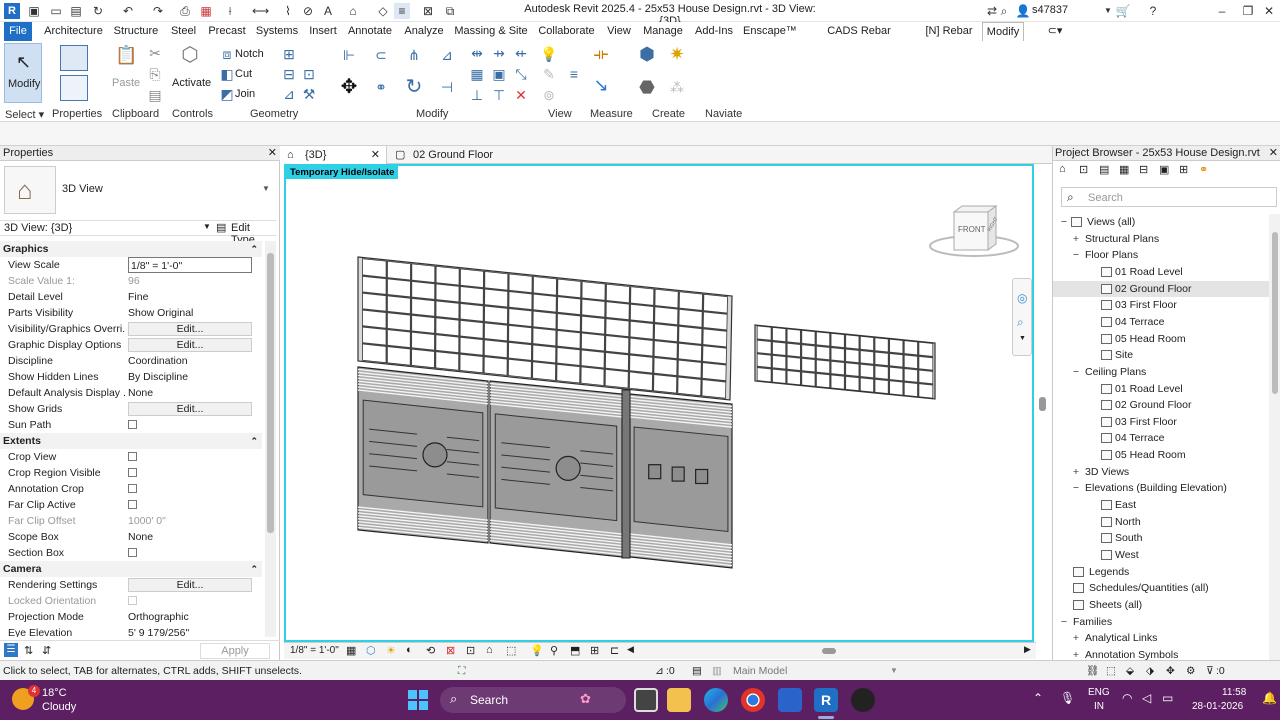 The width and height of the screenshot is (1280, 720). Describe the element at coordinates (477, 74) in the screenshot. I see `array-icon: ▦` at that location.